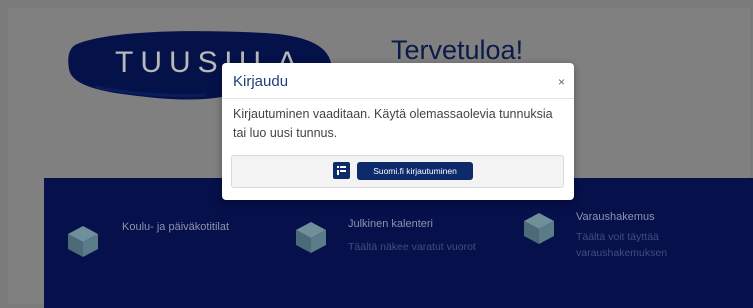  Describe the element at coordinates (415, 171) in the screenshot. I see `suomifi-login-button: Suomi.fi kirjautuminen` at that location.